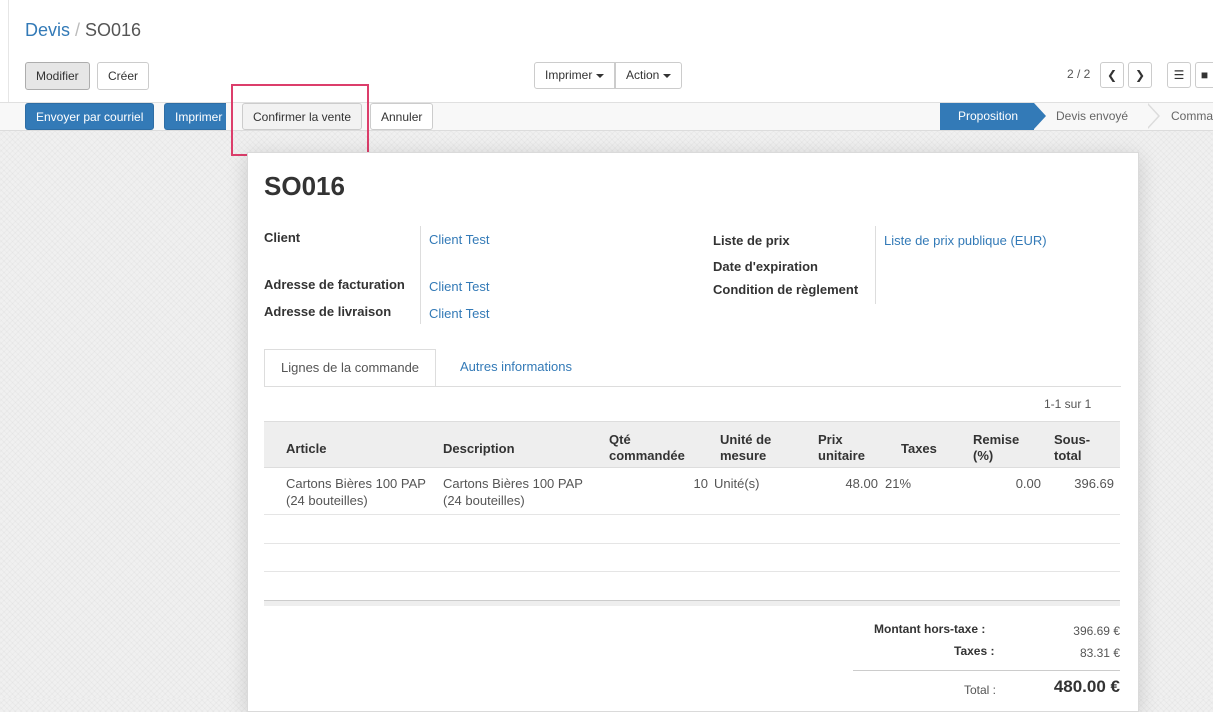 This screenshot has height=712, width=1213. I want to click on cell-discount: 0.00, so click(1028, 483).